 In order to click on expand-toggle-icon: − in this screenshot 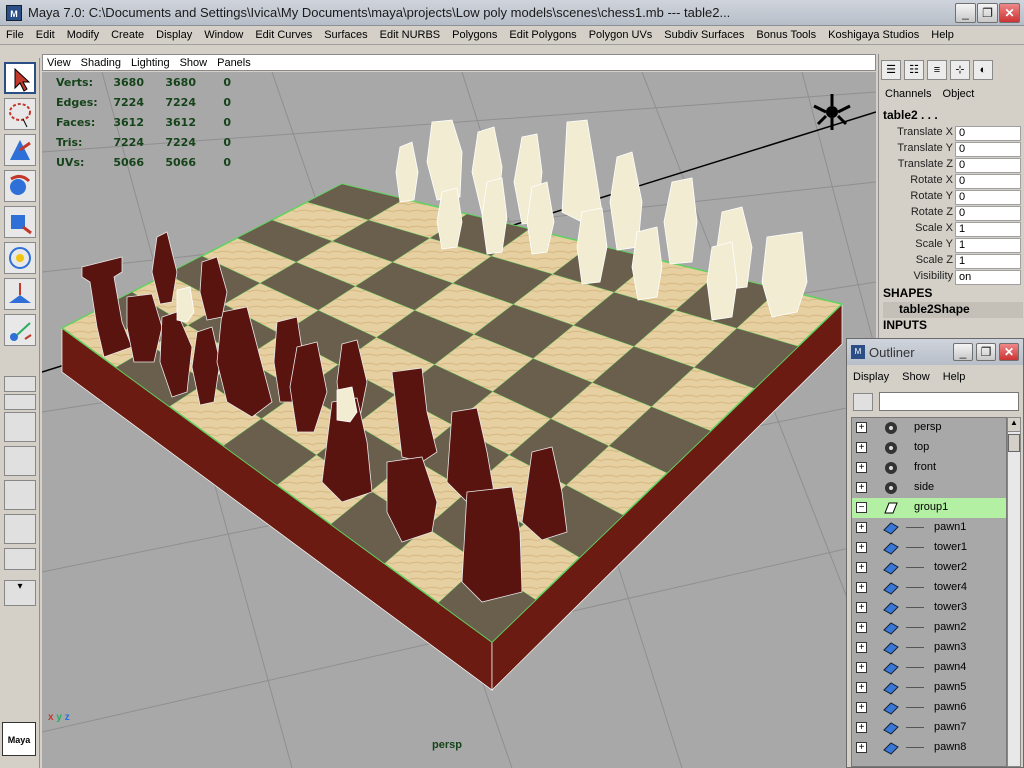, I will do `click(861, 507)`.